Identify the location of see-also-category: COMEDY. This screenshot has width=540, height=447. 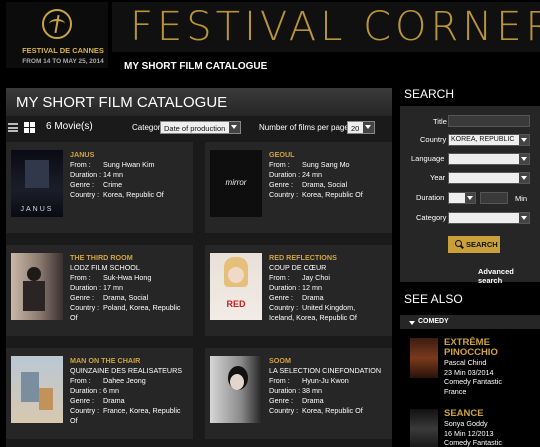
(470, 322).